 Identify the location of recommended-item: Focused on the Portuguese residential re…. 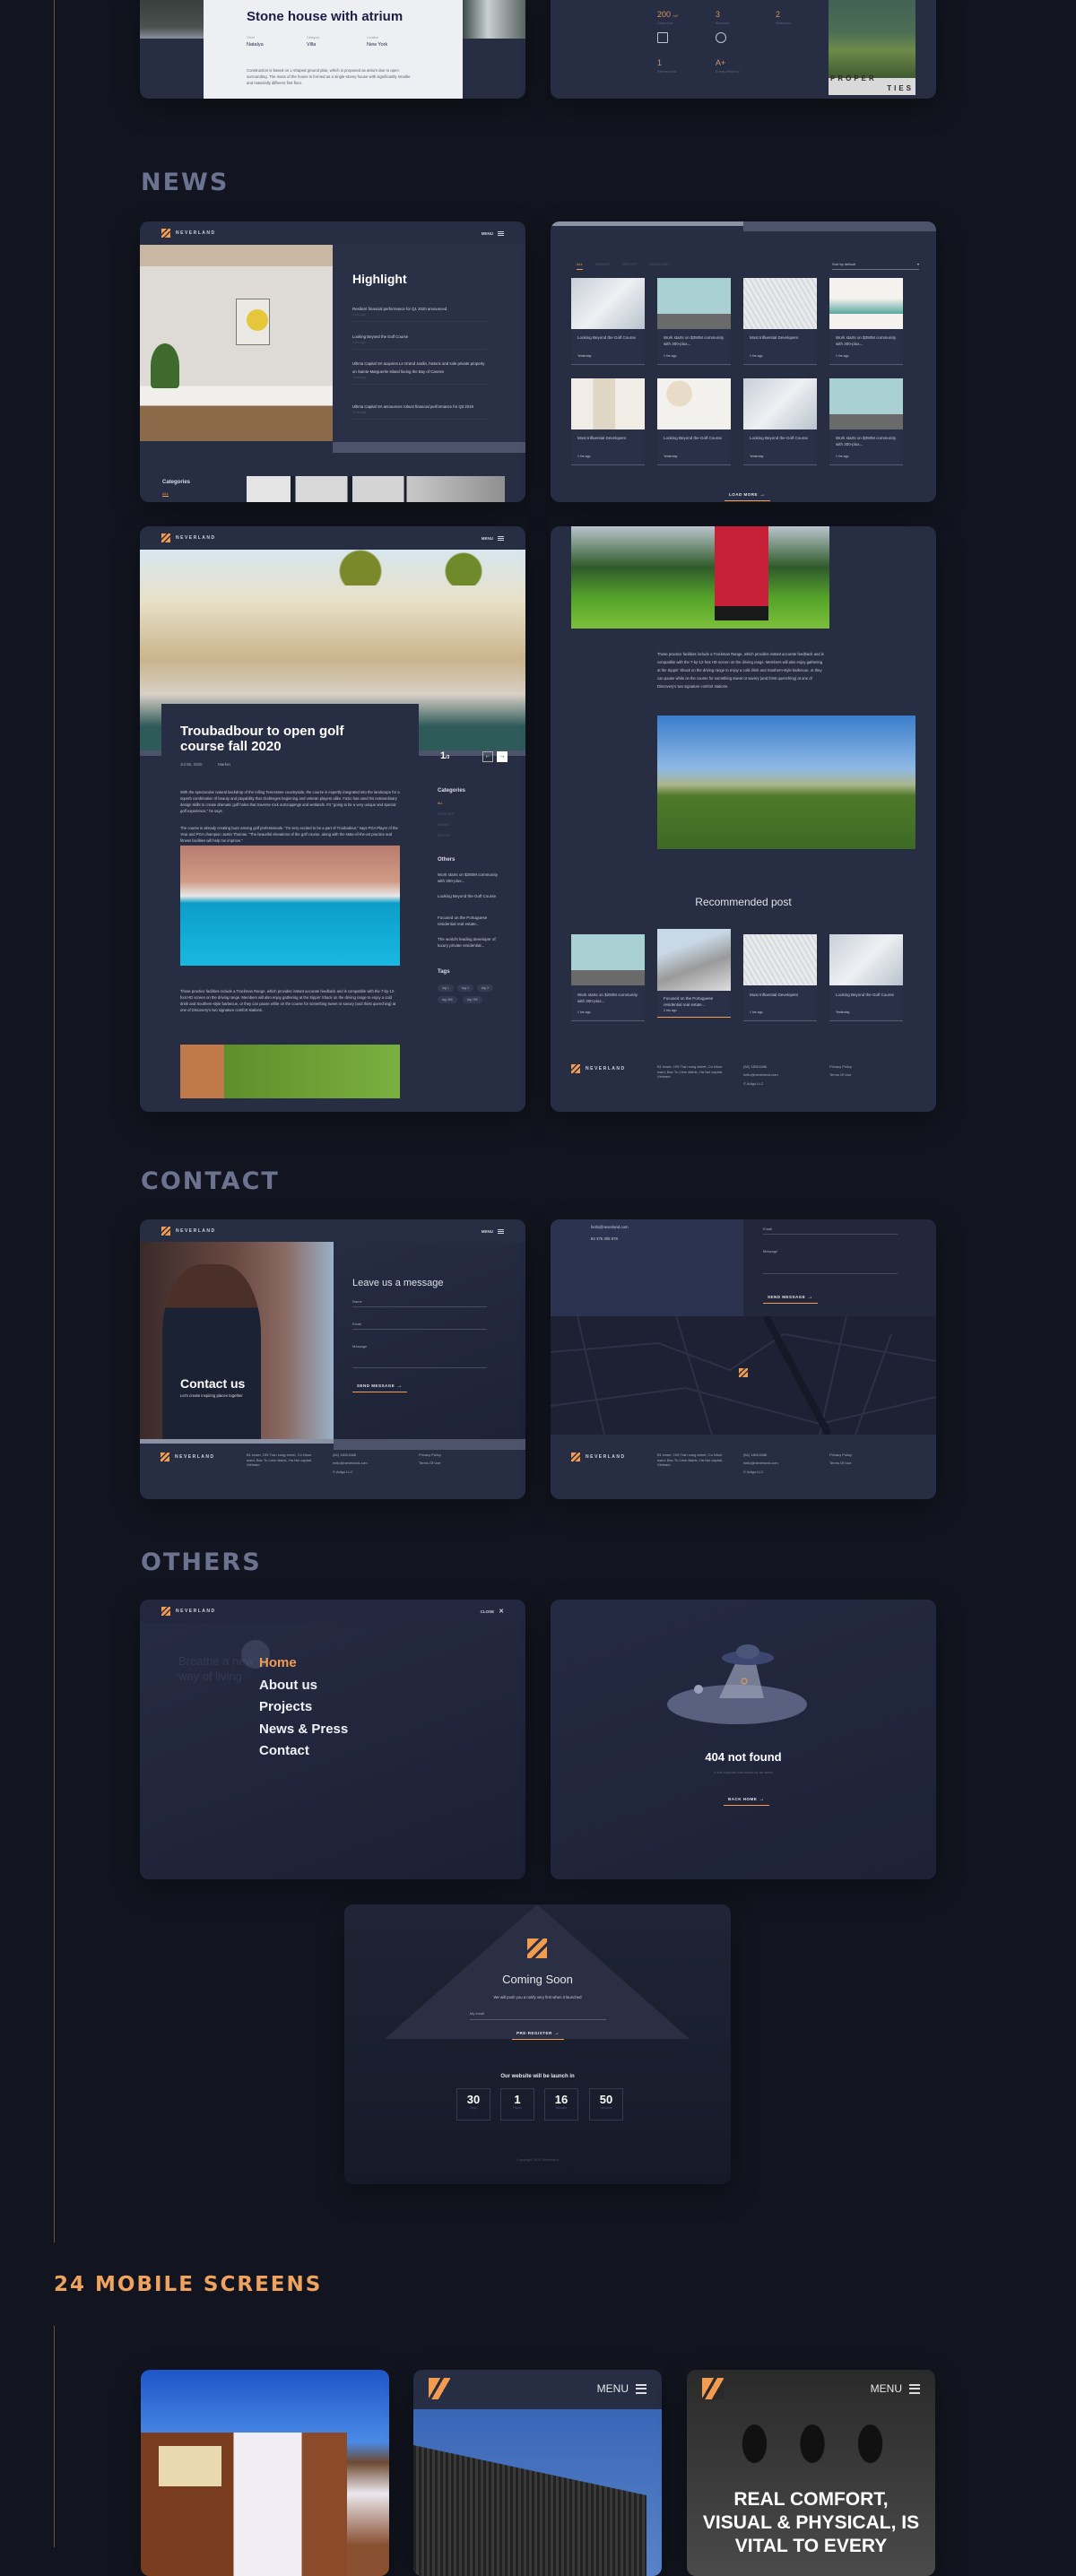
(694, 973).